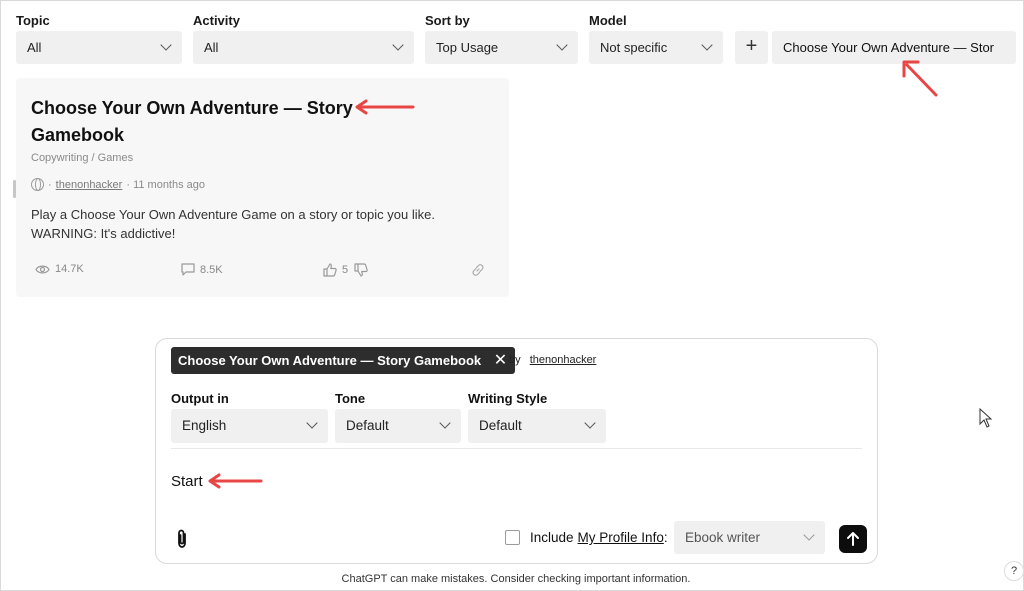 This screenshot has width=1024, height=591. I want to click on card-timestamp: · 11 months ago, so click(166, 184).